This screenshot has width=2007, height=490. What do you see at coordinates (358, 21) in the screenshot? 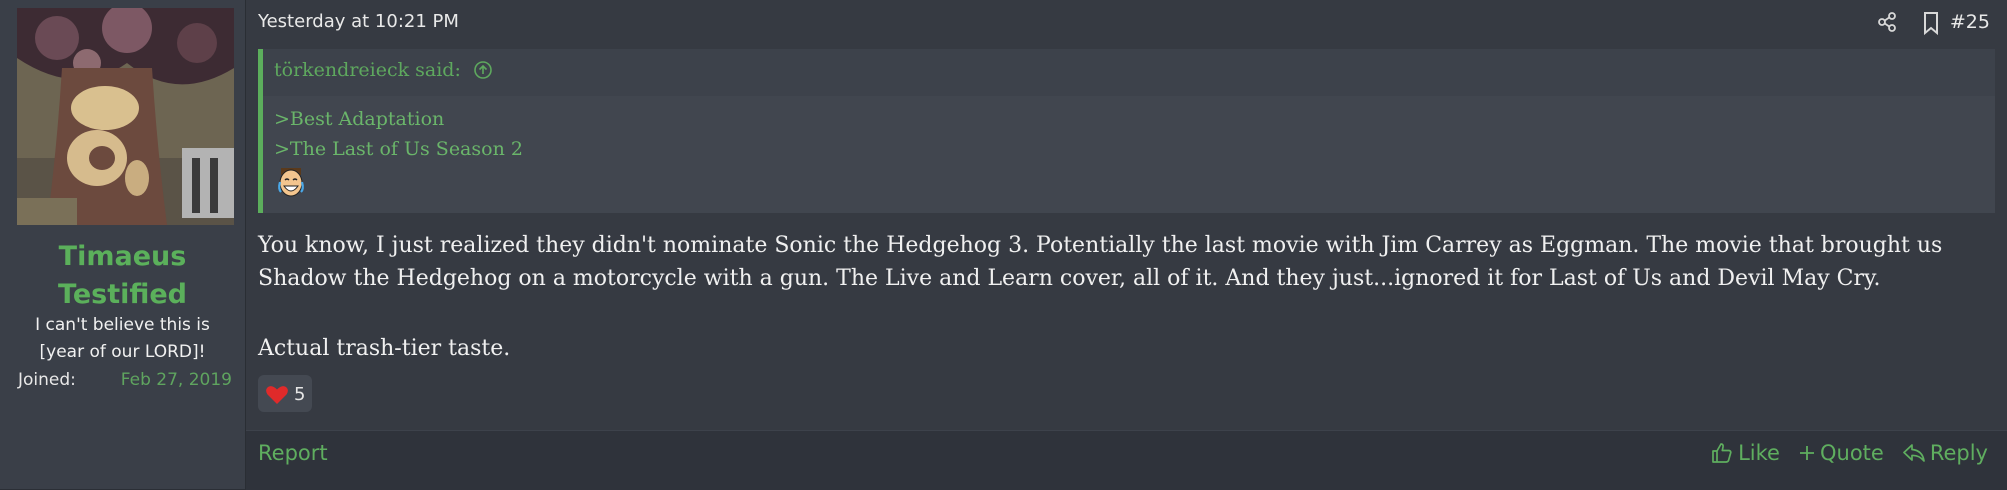
I see `post-timestamp: Yesterday at 10:21 PM` at bounding box center [358, 21].